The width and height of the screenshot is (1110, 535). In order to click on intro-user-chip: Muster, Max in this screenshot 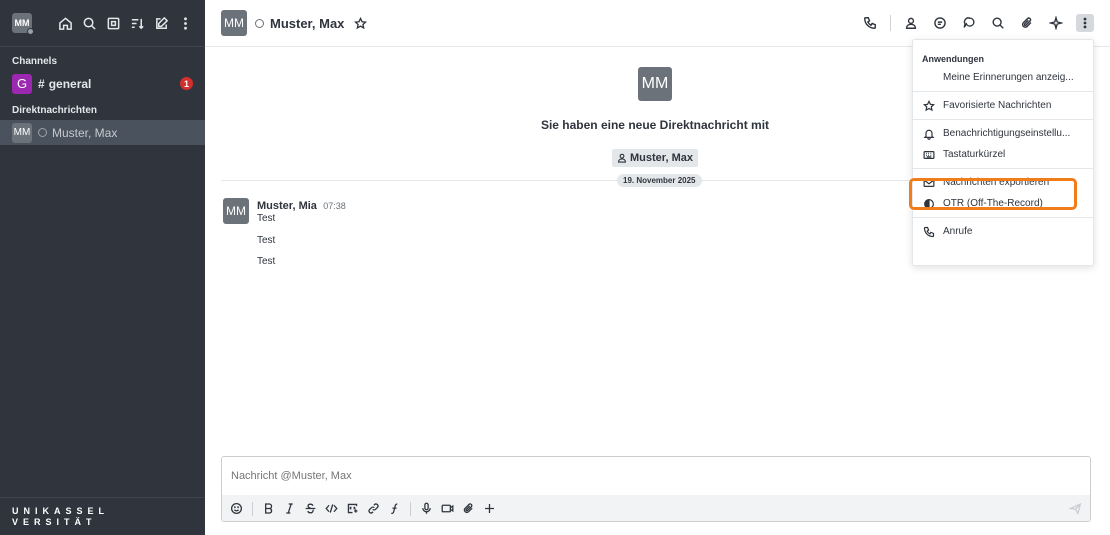, I will do `click(655, 158)`.